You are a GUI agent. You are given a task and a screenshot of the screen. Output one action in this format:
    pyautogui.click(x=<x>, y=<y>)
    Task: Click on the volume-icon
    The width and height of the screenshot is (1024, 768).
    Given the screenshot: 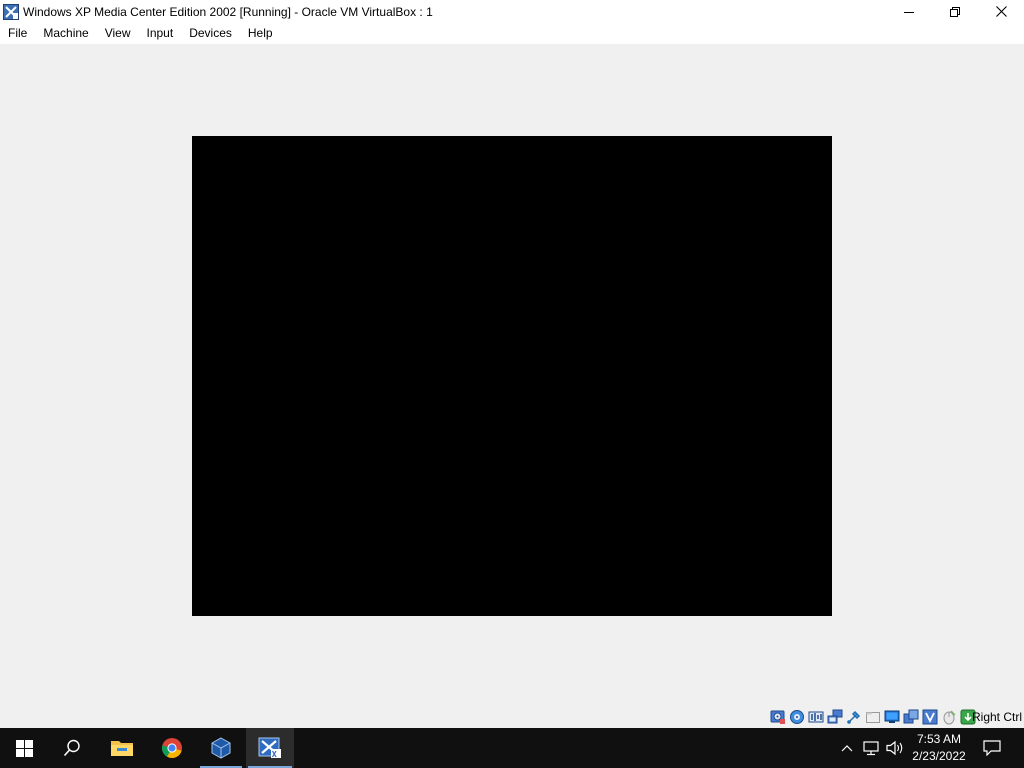 What is the action you would take?
    pyautogui.click(x=894, y=748)
    